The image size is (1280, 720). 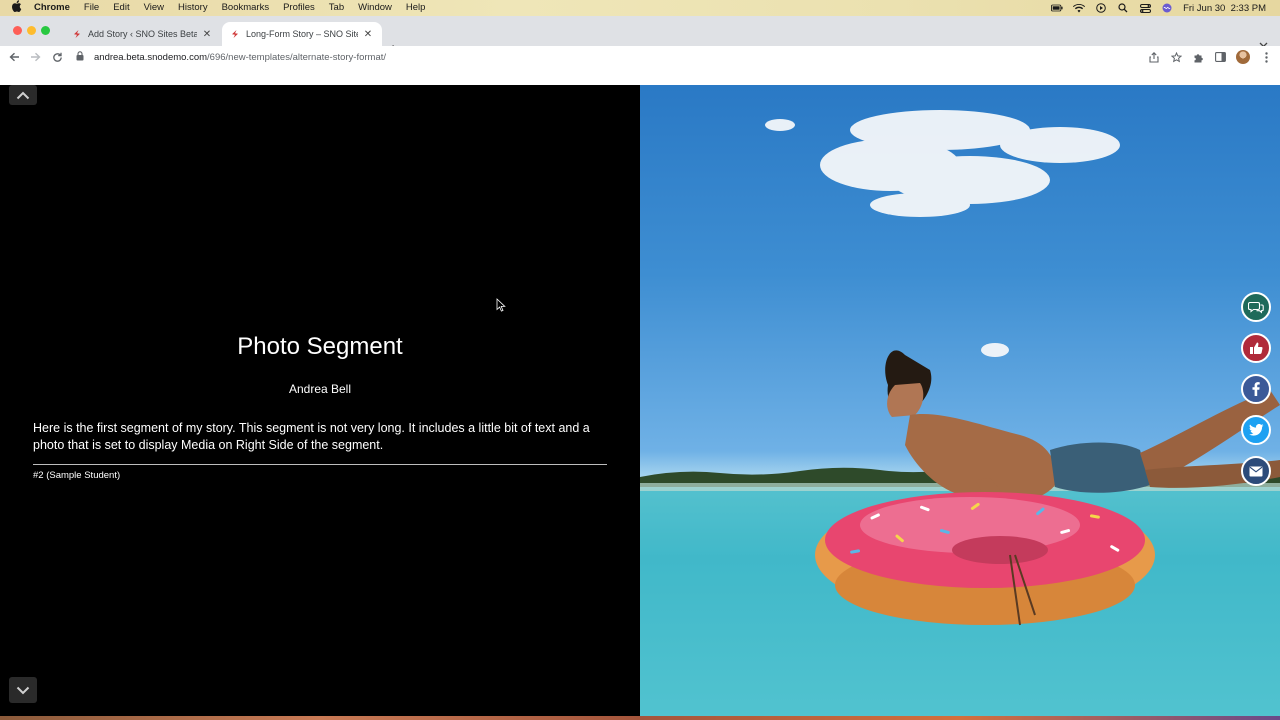 I want to click on tab-title: Add Story ‹ SNO Sites Beta Te, so click(x=142, y=34).